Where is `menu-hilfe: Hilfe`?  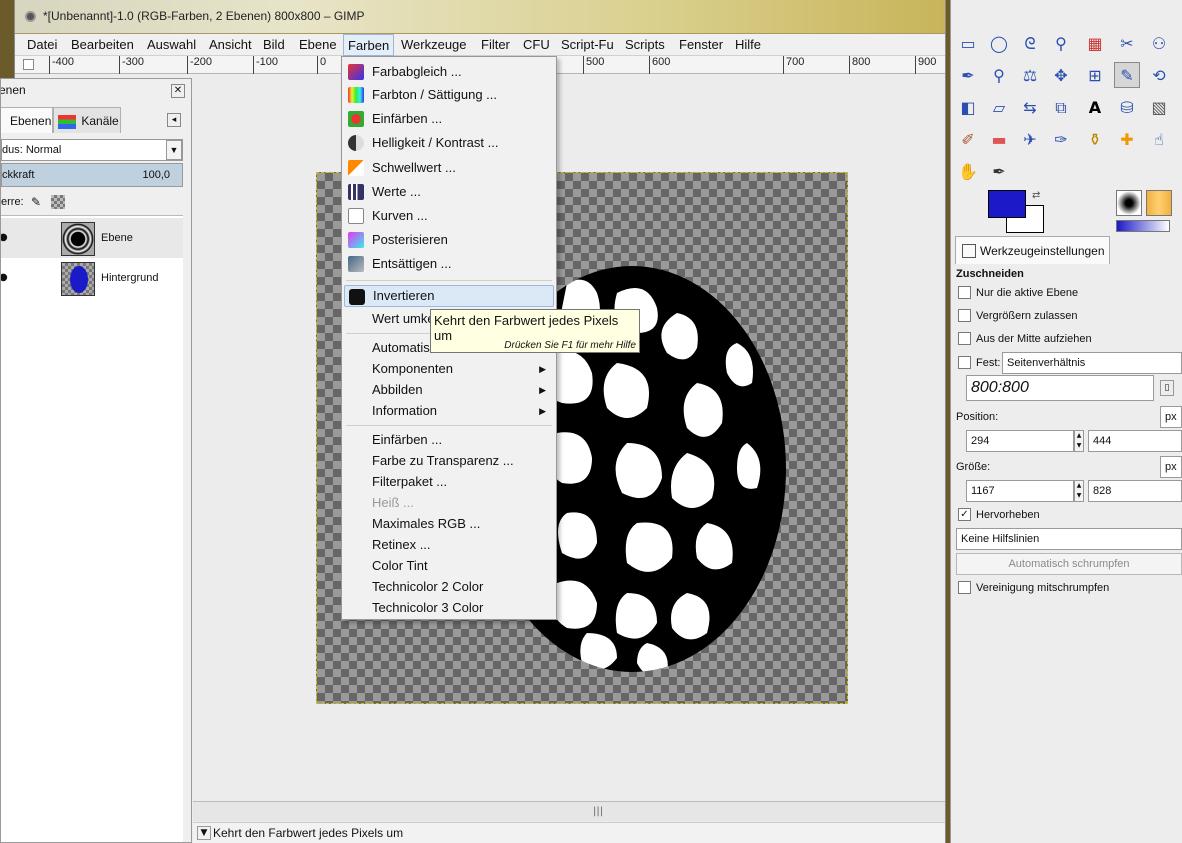
menu-hilfe: Hilfe is located at coordinates (748, 45).